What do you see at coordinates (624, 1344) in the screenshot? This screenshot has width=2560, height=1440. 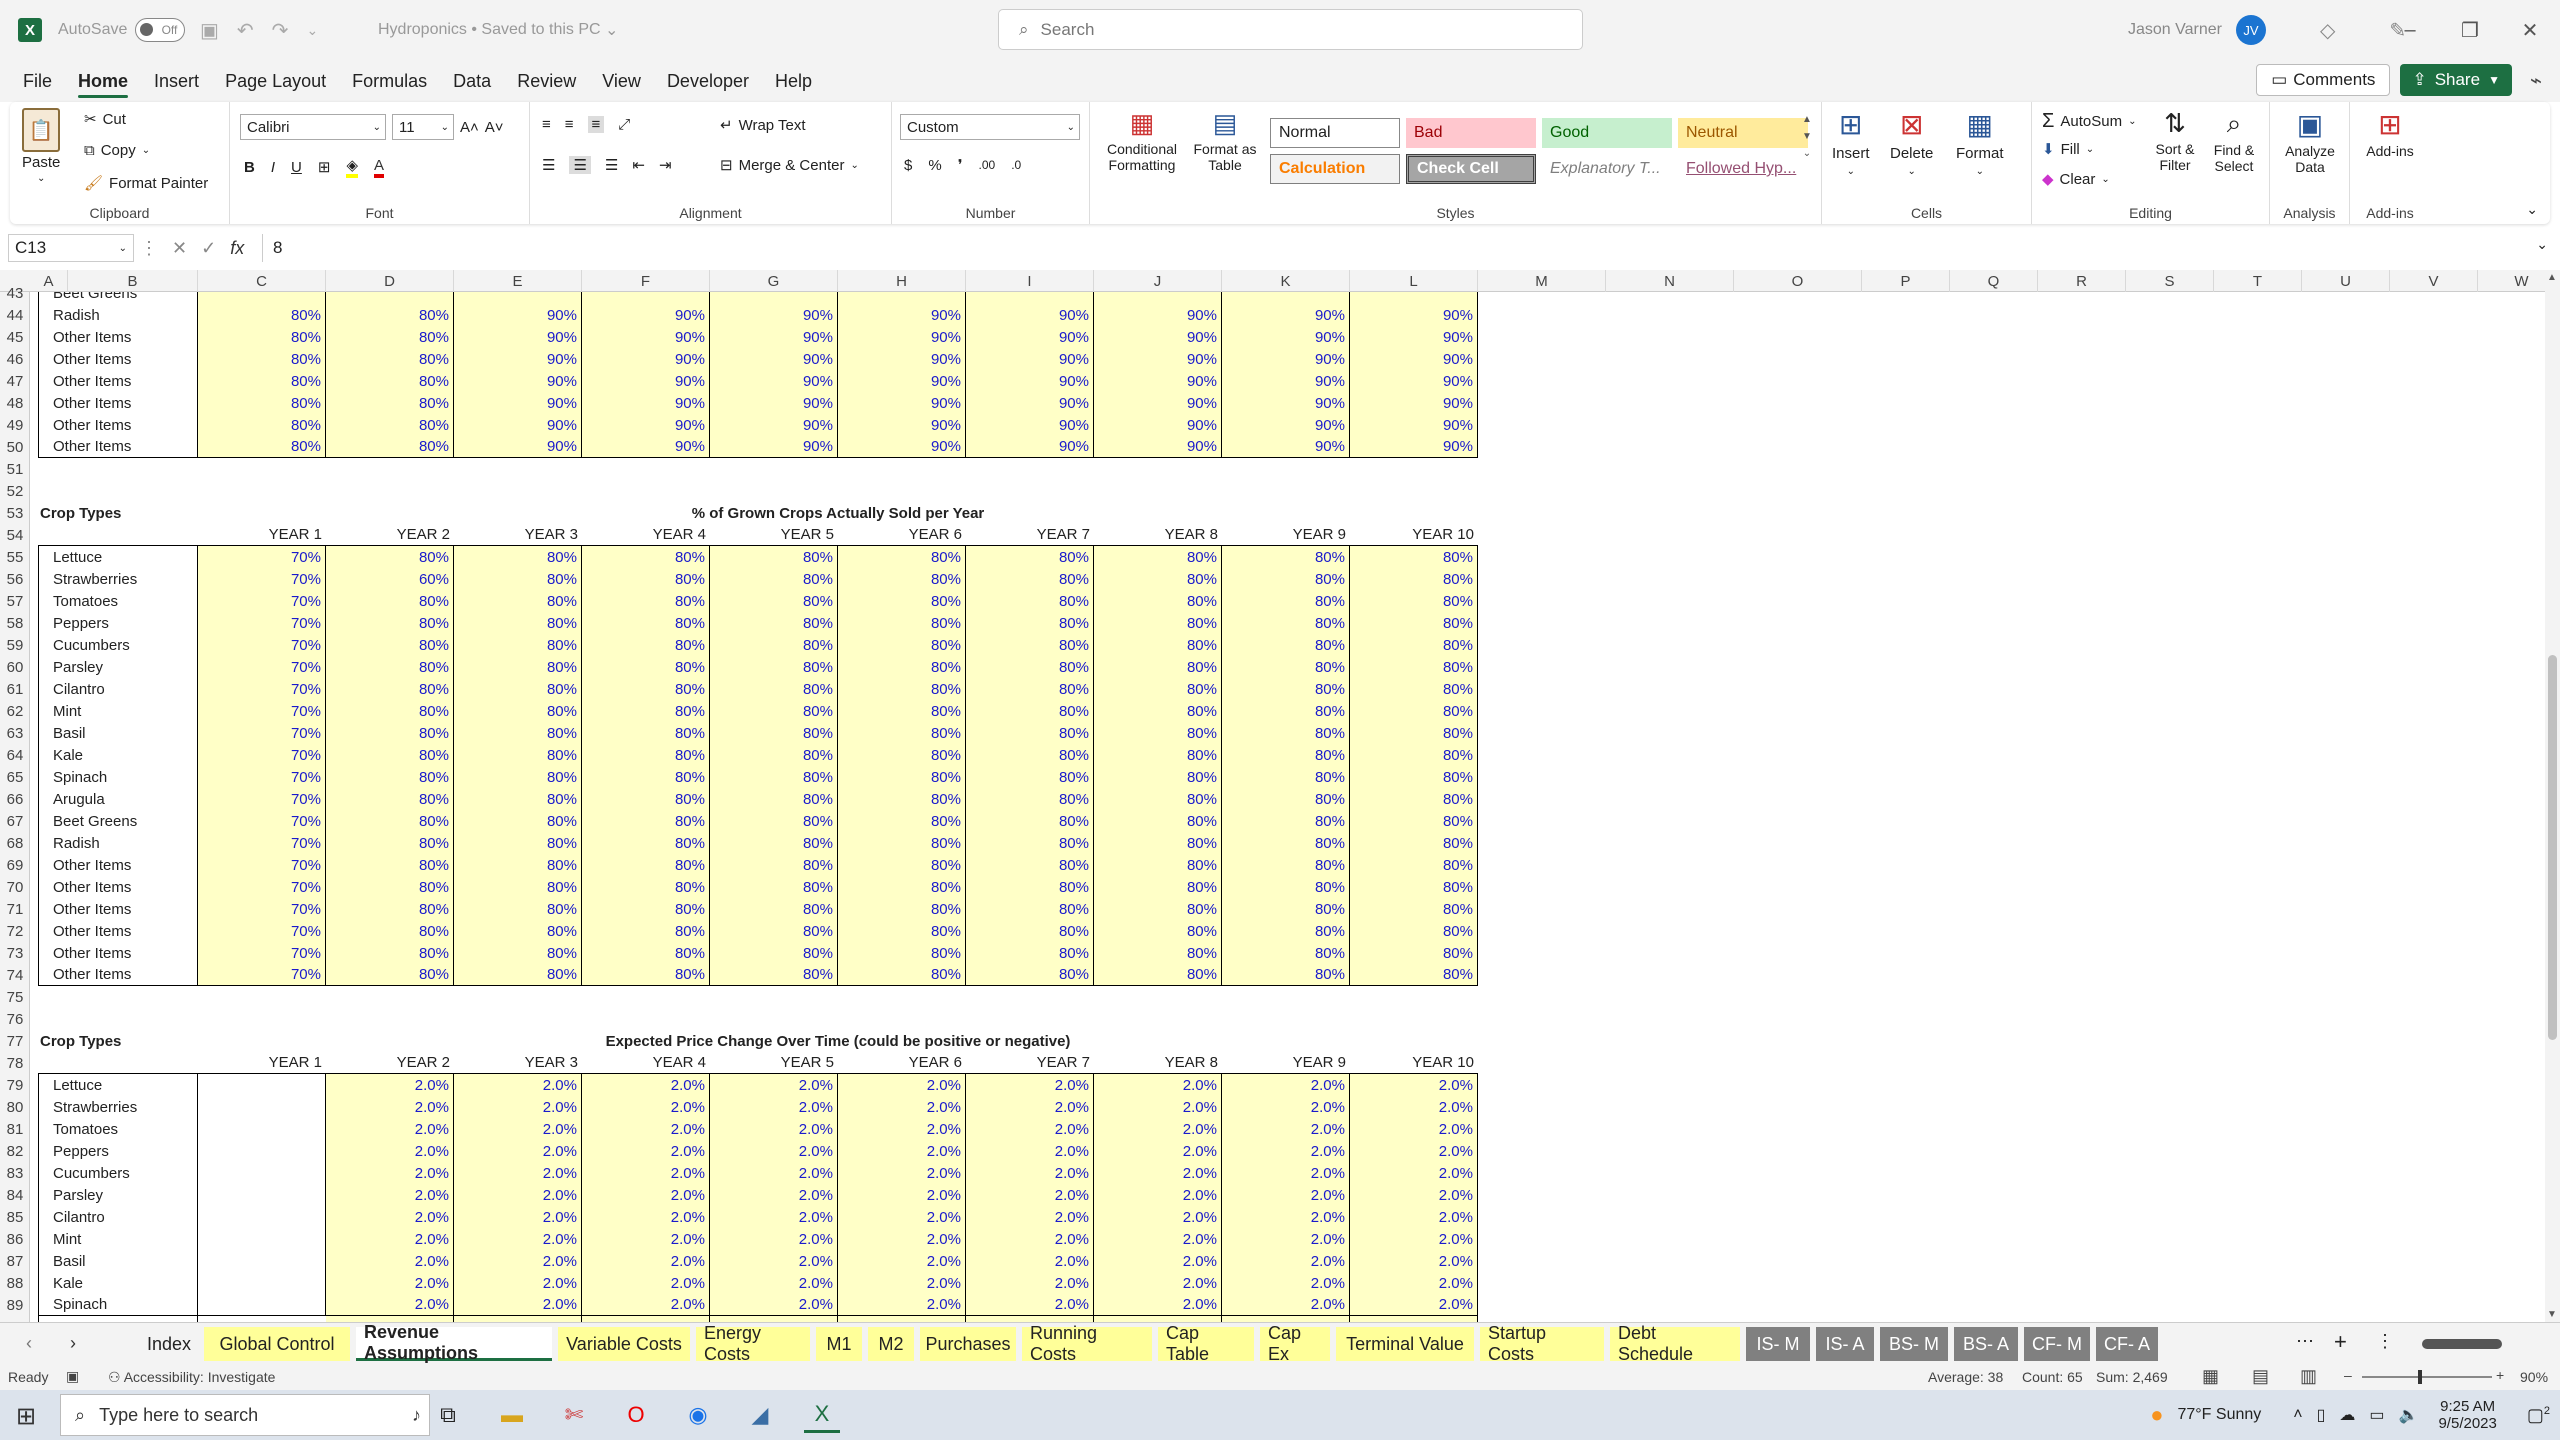 I see `sheet-tab: Variable Costs` at bounding box center [624, 1344].